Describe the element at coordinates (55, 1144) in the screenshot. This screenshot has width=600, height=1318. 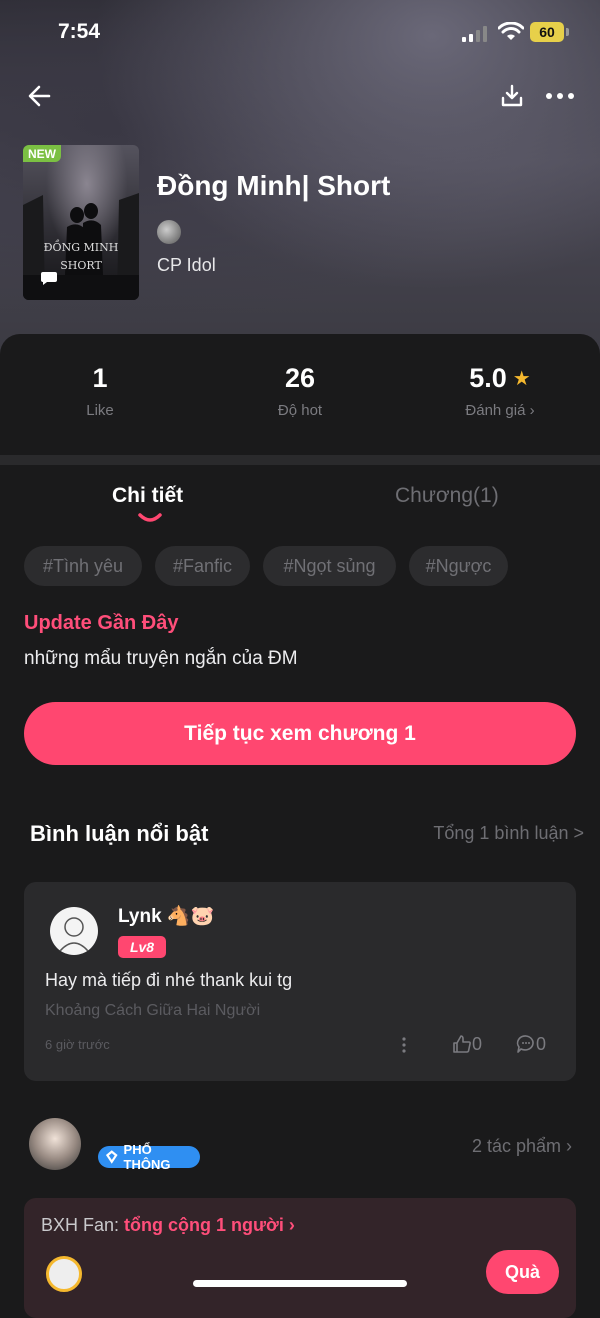
I see `author-profile-avatar` at that location.